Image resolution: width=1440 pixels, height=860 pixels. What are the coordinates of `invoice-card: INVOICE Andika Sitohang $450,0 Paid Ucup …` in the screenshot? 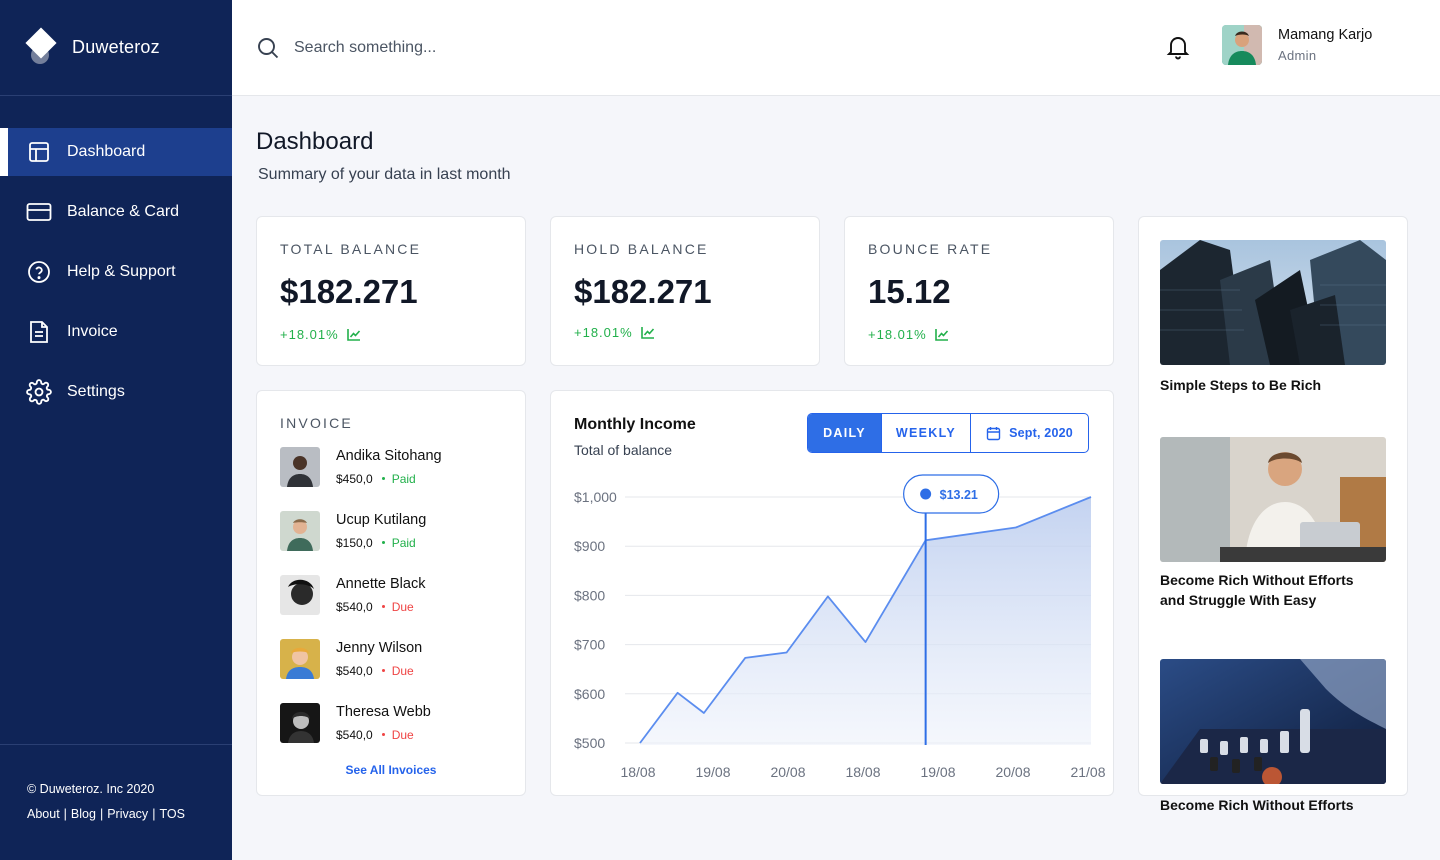 It's located at (391, 593).